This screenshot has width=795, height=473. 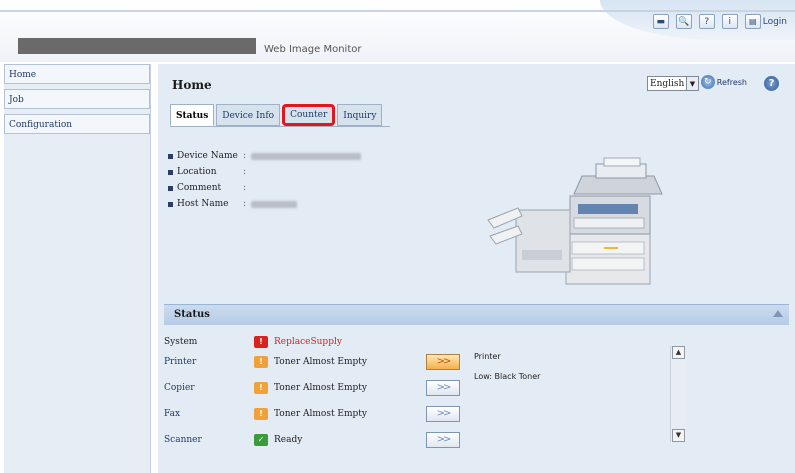 What do you see at coordinates (397, 31) in the screenshot?
I see `page-header: Web Image Monitor ▬ 🔍 ? i ▤ Login` at bounding box center [397, 31].